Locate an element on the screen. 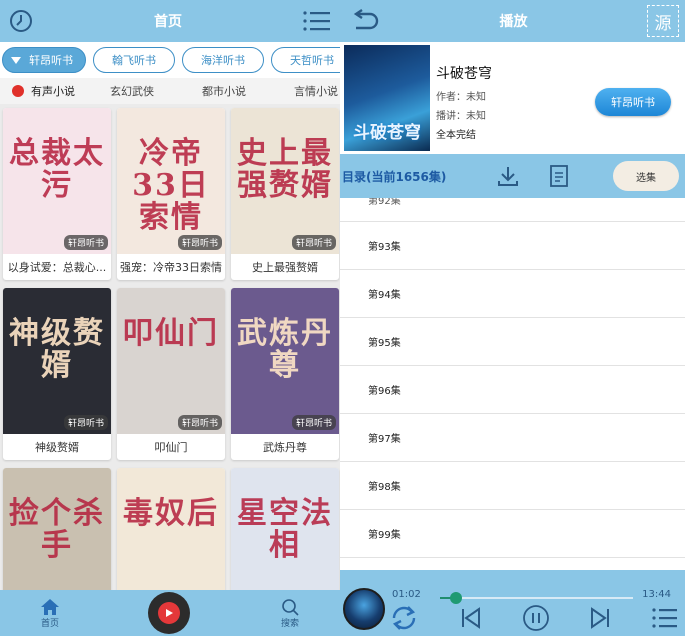 The height and width of the screenshot is (636, 685). page-title: 首页 is located at coordinates (168, 22).